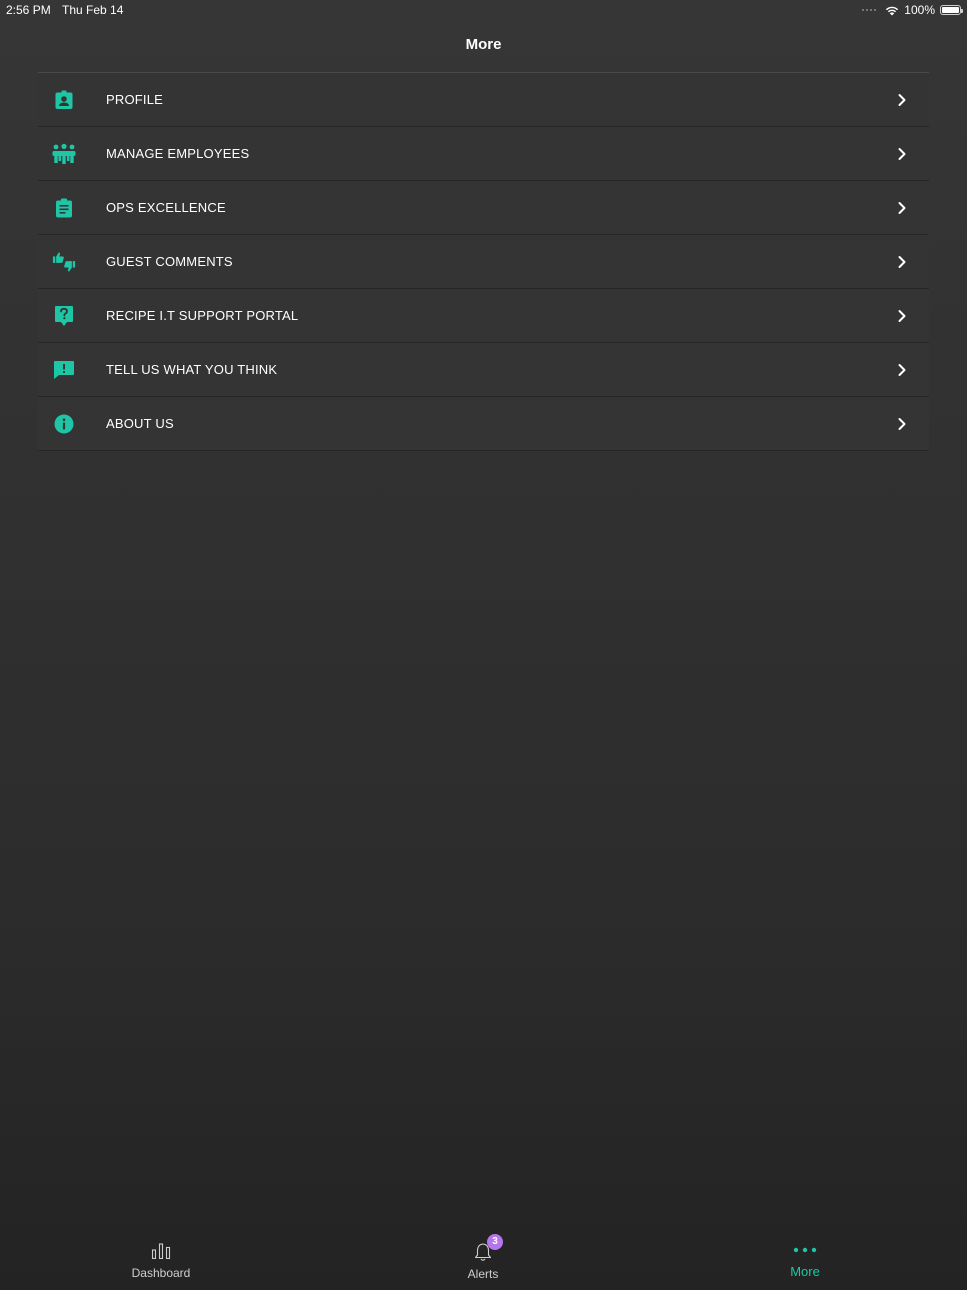 The height and width of the screenshot is (1290, 967). I want to click on menu-item-profile: PROFILE, so click(483, 100).